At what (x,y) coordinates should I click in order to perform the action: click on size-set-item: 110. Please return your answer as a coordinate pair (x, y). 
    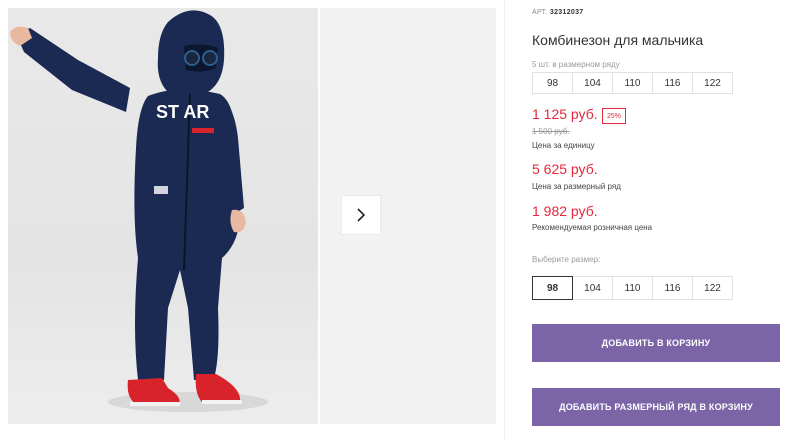
    Looking at the image, I should click on (632, 83).